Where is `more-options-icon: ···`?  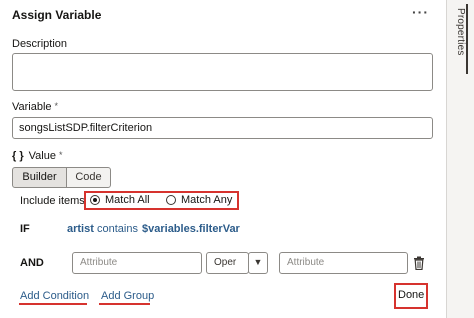 more-options-icon: ··· is located at coordinates (420, 12).